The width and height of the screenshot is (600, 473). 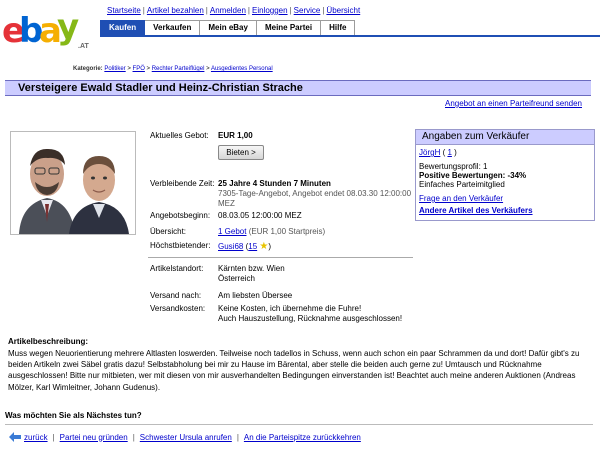 I want to click on seller-member: Einfaches Parteimitglied, so click(x=462, y=184).